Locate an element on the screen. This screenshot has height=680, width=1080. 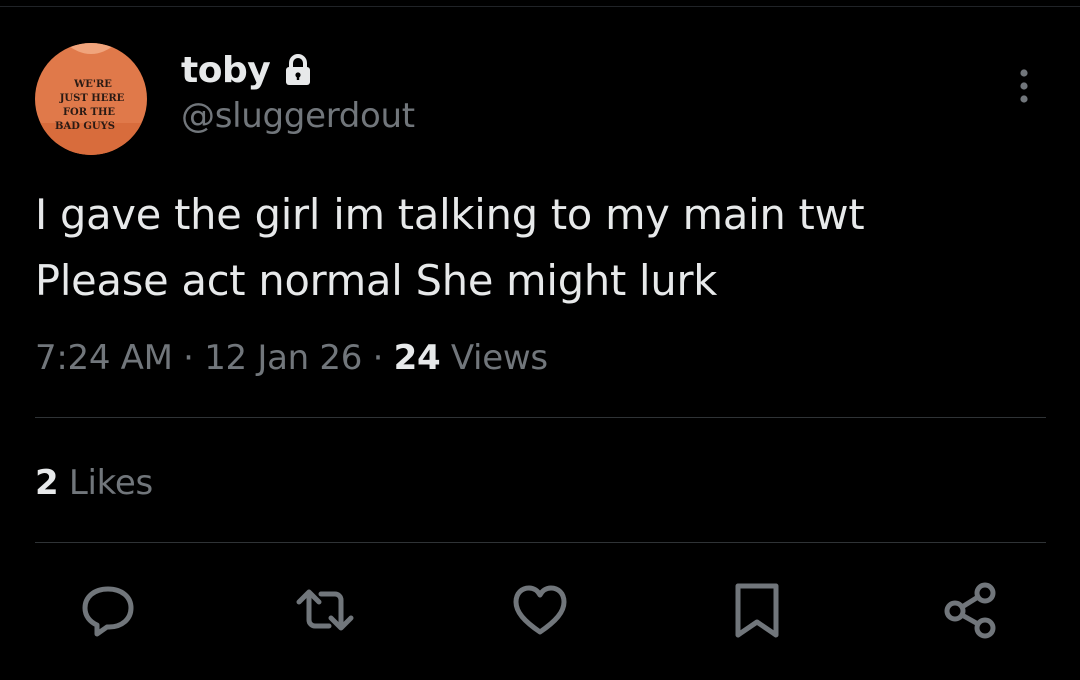
action-bar is located at coordinates (540, 612).